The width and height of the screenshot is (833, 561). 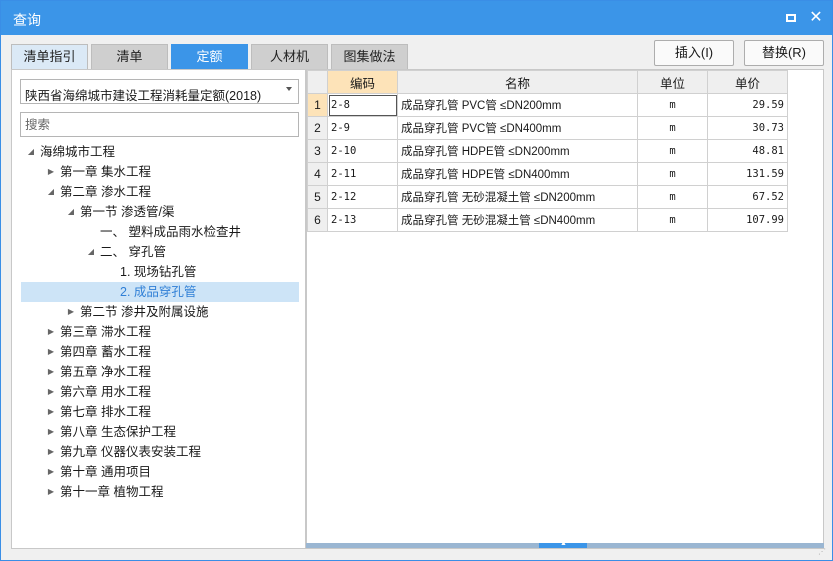 I want to click on tab-bill-guide: 清单指引, so click(x=49, y=57).